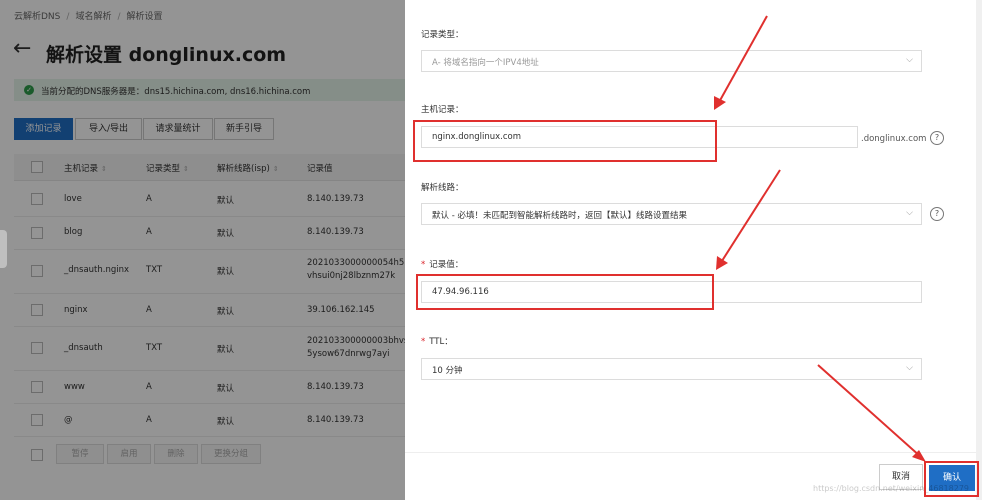 This screenshot has width=982, height=501. What do you see at coordinates (485, 63) in the screenshot?
I see `record-type-value: A- 将域名指向一个IPV4地址` at bounding box center [485, 63].